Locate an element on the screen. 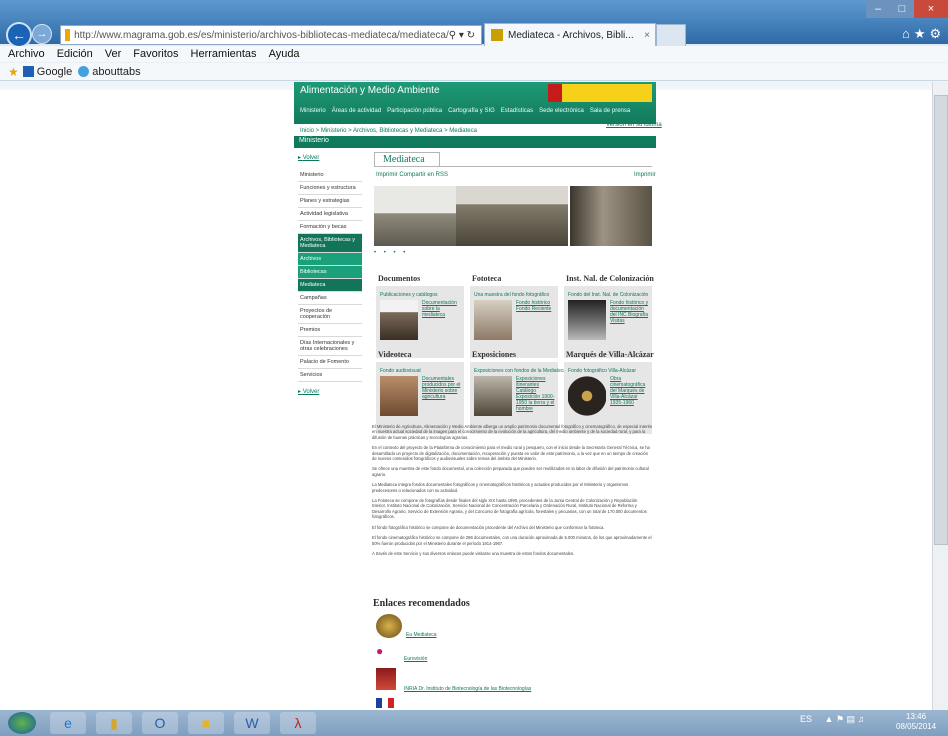 The height and width of the screenshot is (736, 948). topnav-ministerio: Ministerio is located at coordinates (313, 111).